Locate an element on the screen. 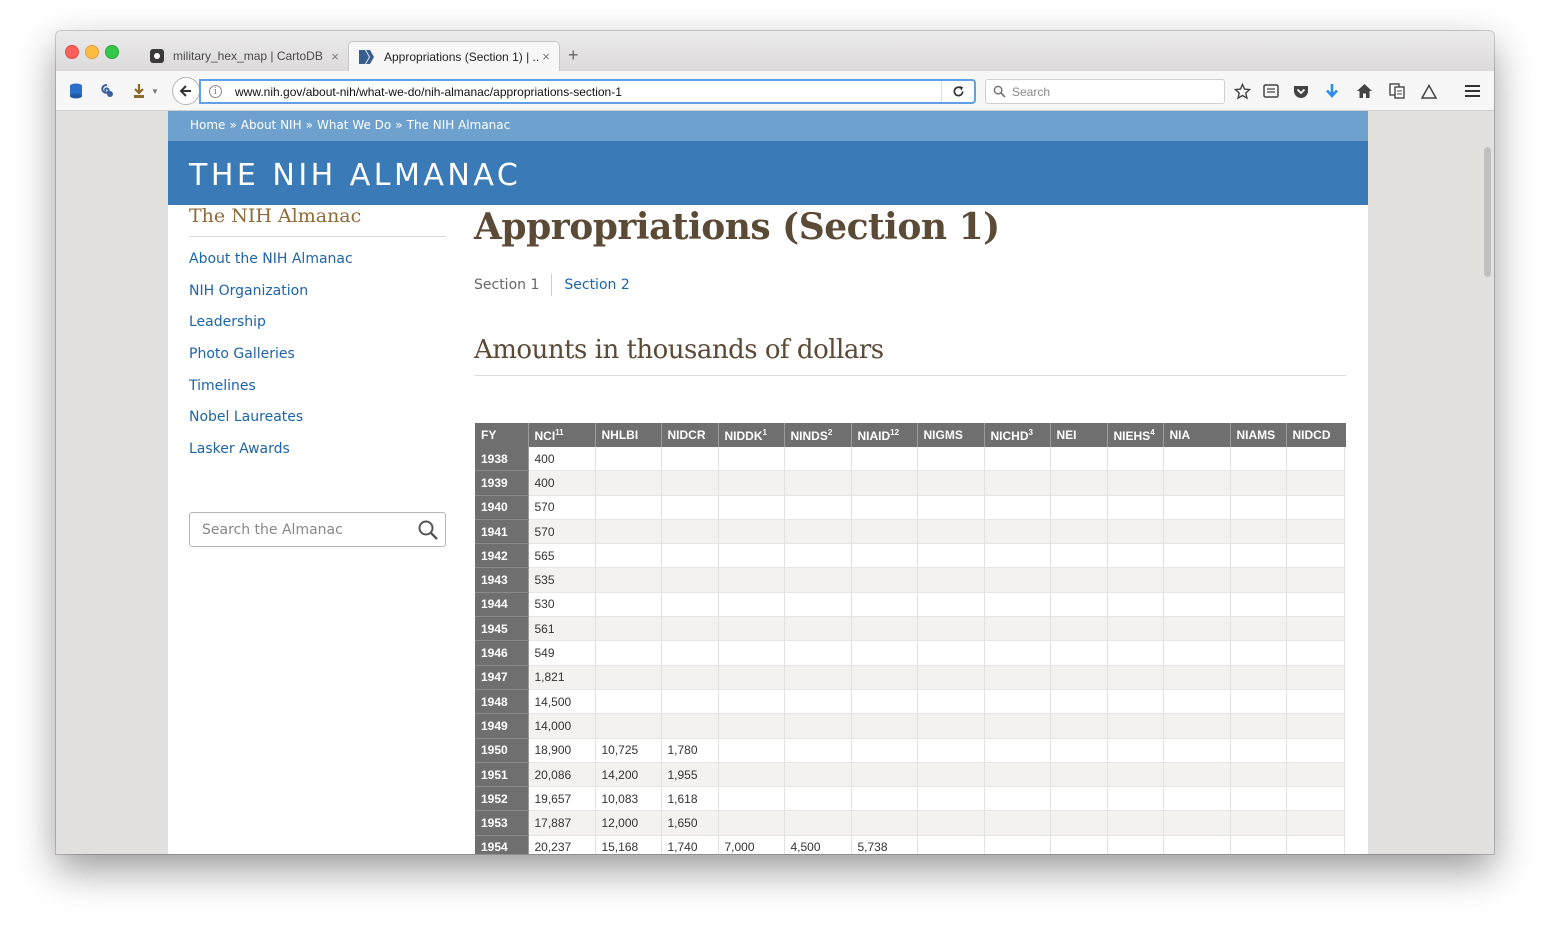 The image size is (1550, 935). sidebar-item-photo-galleries: Photo Galleries is located at coordinates (317, 359).